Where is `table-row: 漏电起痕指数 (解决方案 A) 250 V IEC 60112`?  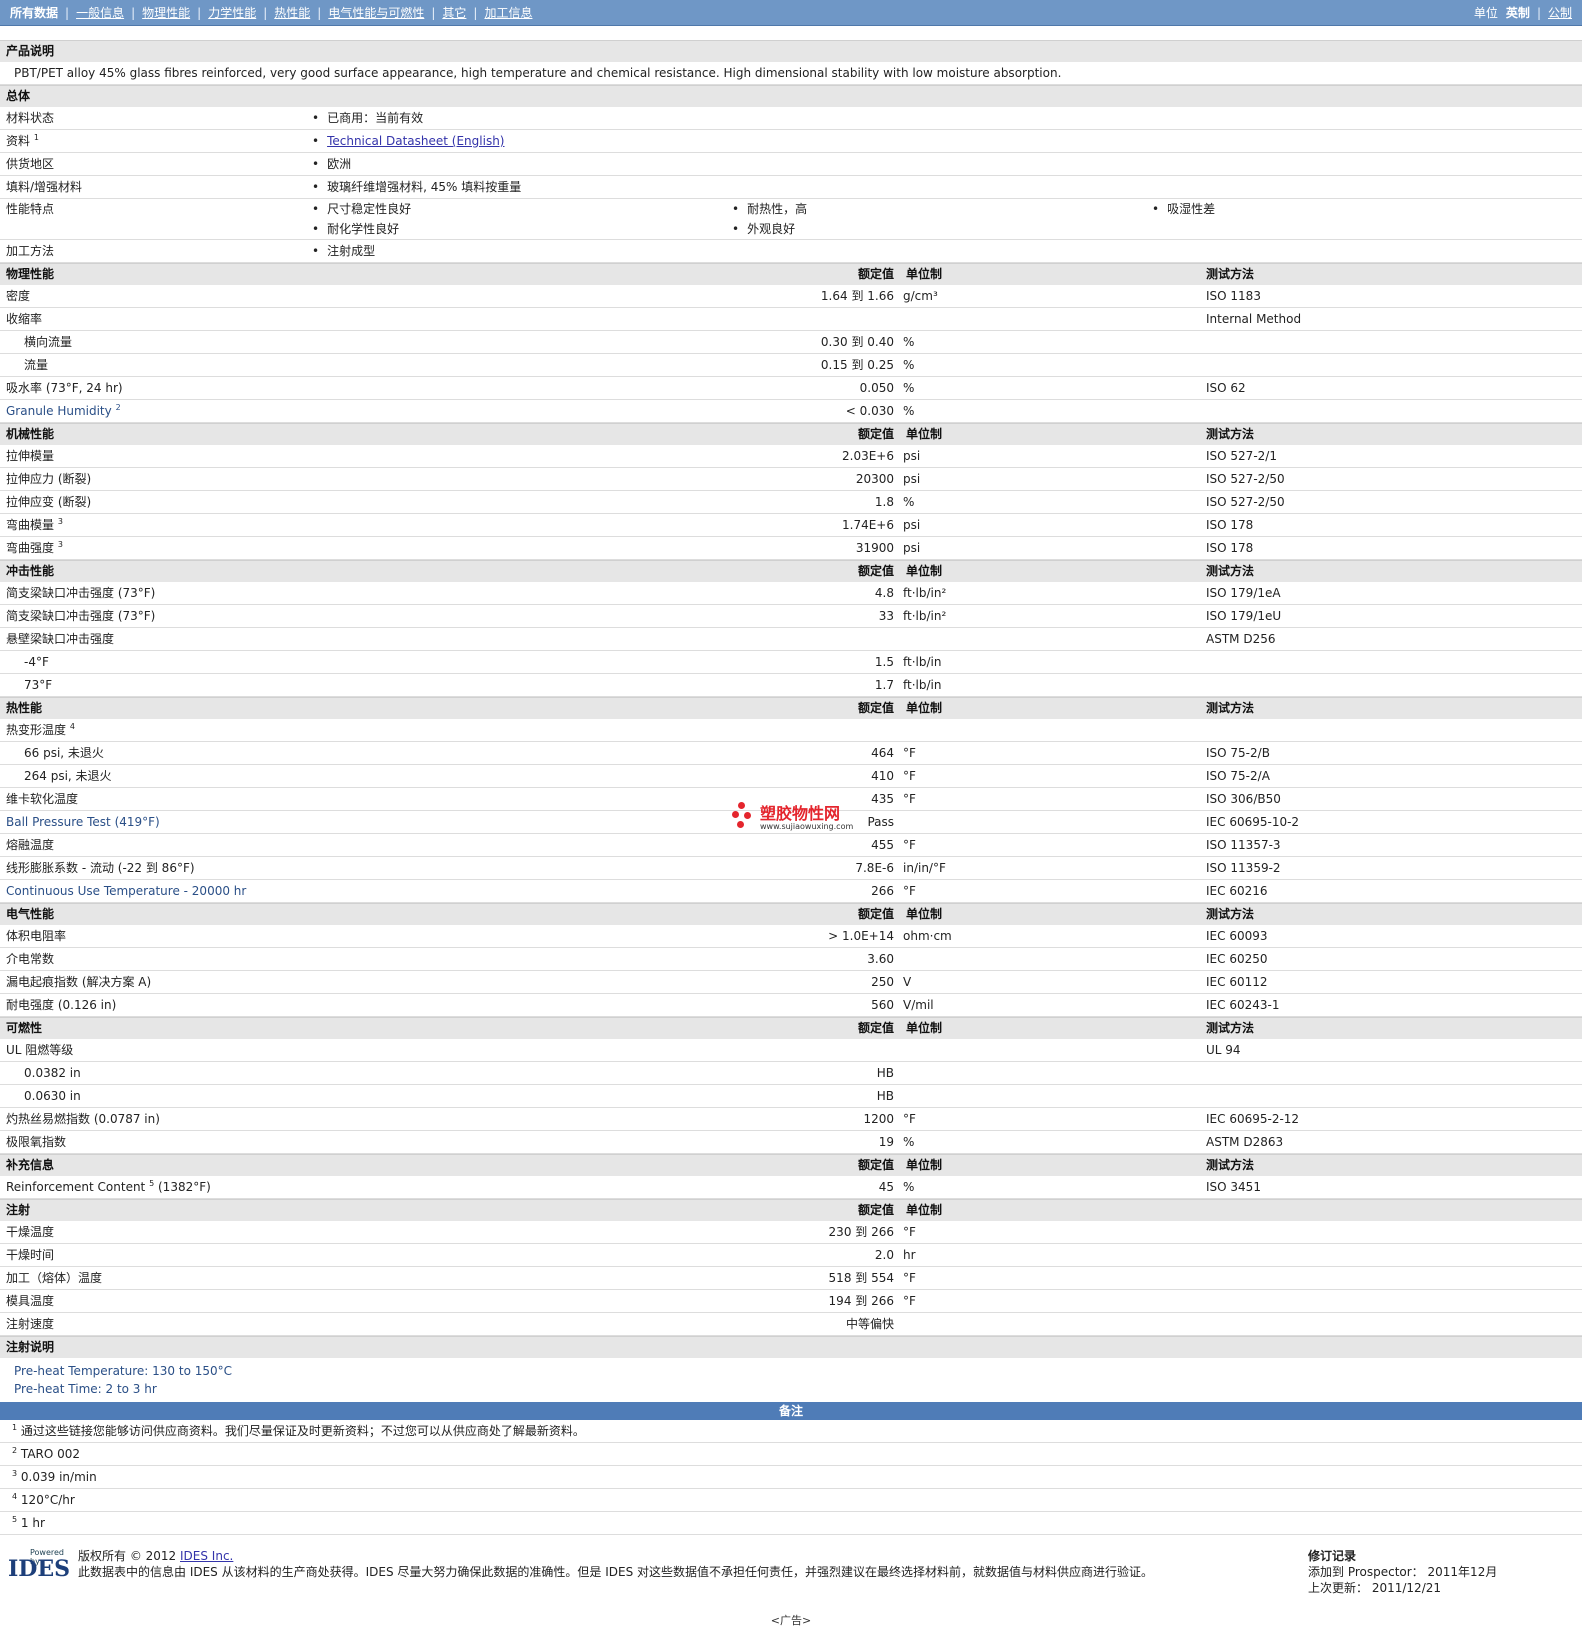
table-row: 漏电起痕指数 (解决方案 A) 250 V IEC 60112 is located at coordinates (791, 982).